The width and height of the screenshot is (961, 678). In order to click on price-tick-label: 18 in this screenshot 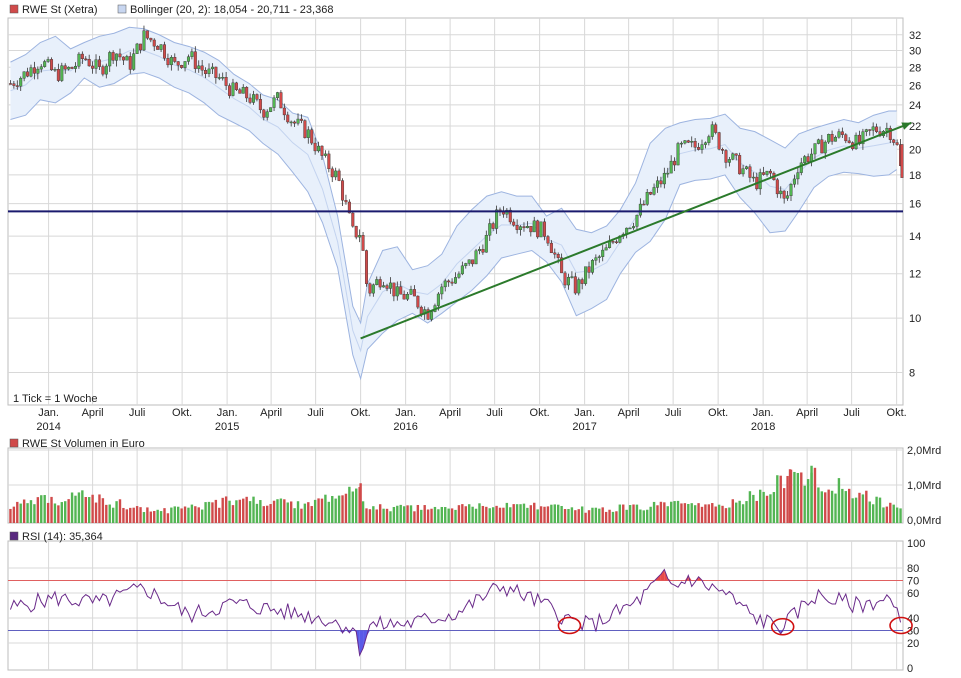, I will do `click(915, 176)`.